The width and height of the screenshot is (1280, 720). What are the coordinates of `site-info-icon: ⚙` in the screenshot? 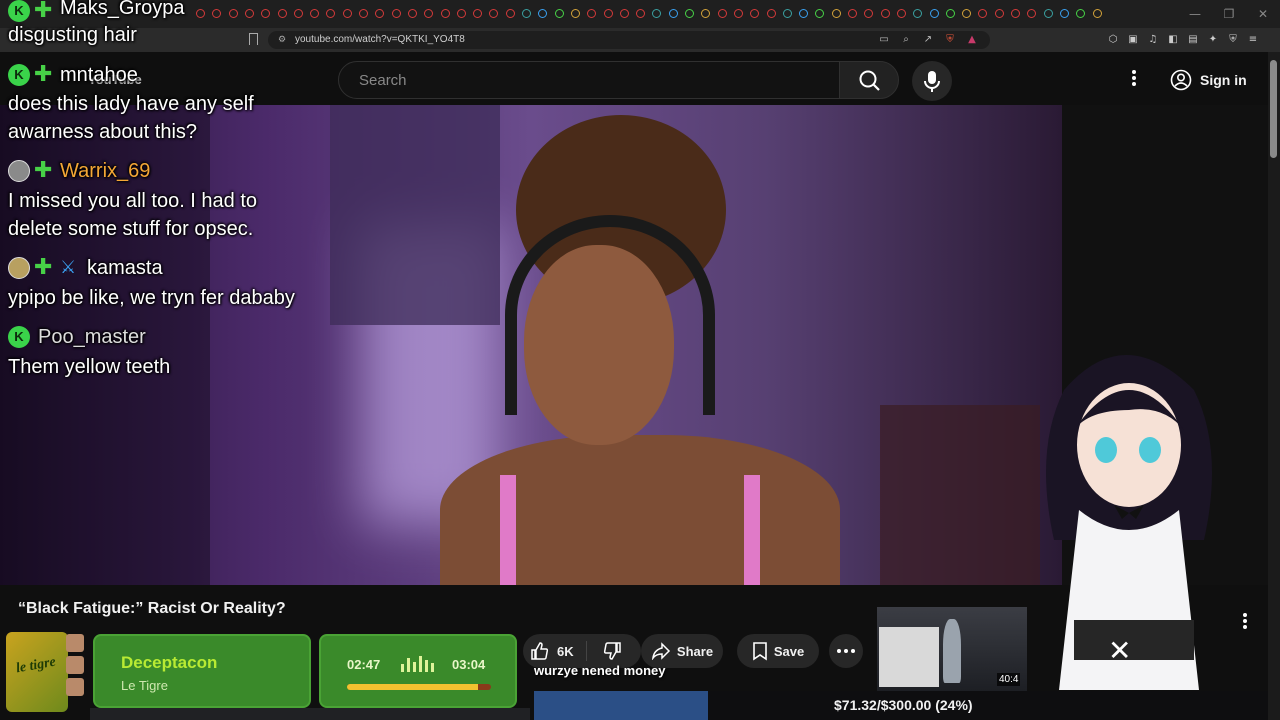 It's located at (282, 40).